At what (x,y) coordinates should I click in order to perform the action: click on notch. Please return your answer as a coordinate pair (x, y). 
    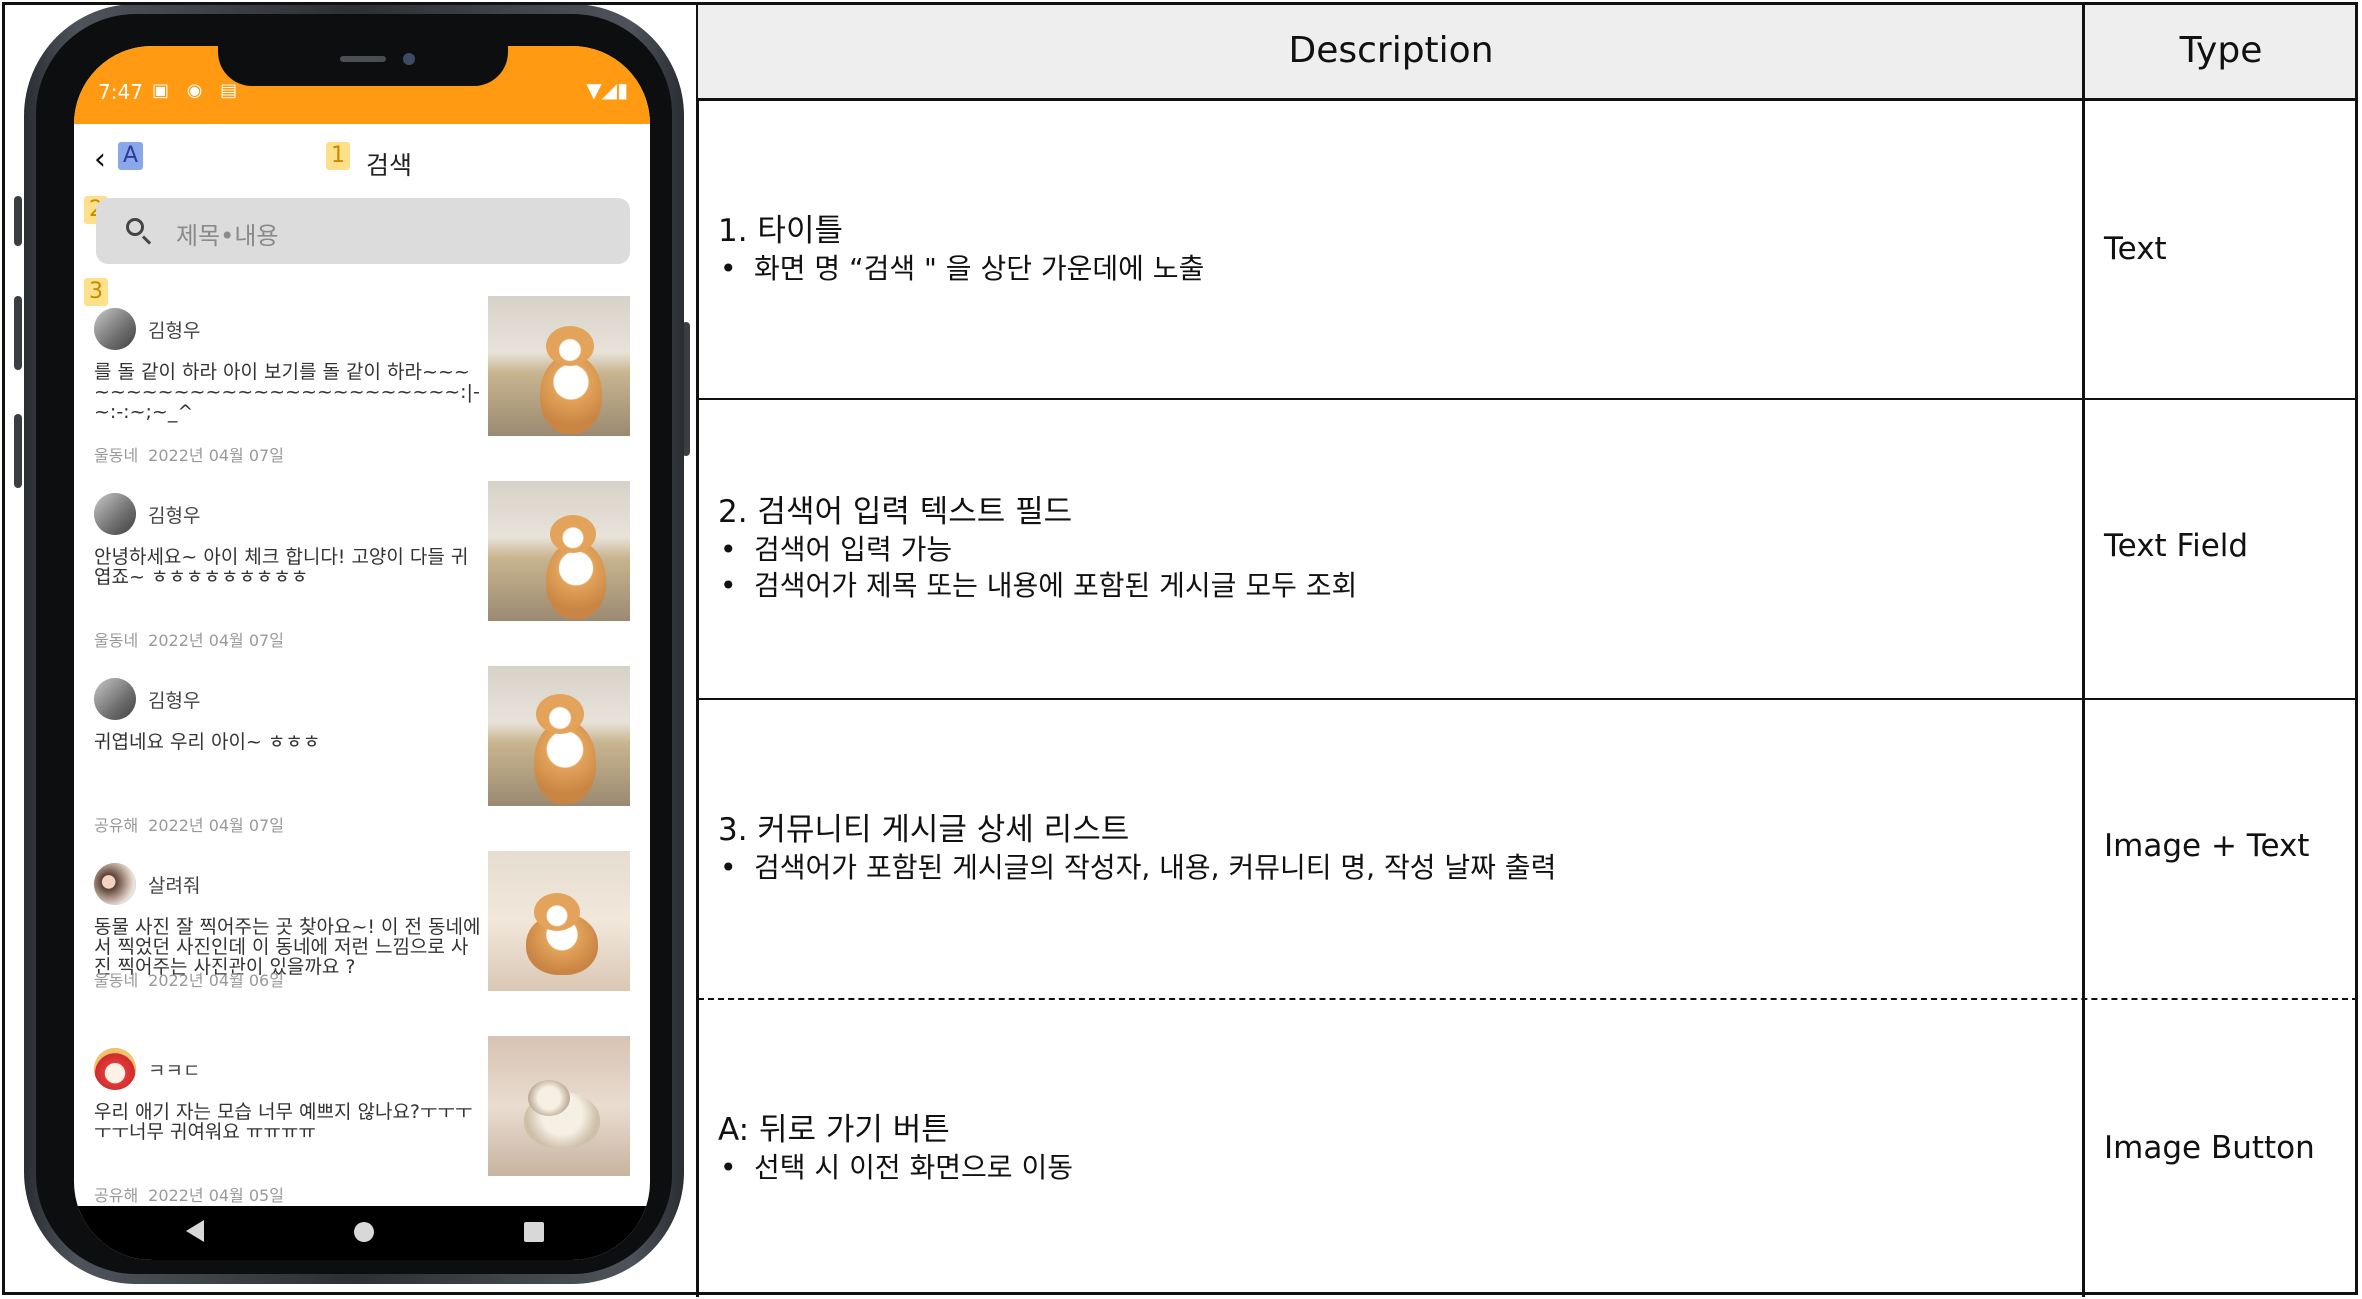
    Looking at the image, I should click on (363, 66).